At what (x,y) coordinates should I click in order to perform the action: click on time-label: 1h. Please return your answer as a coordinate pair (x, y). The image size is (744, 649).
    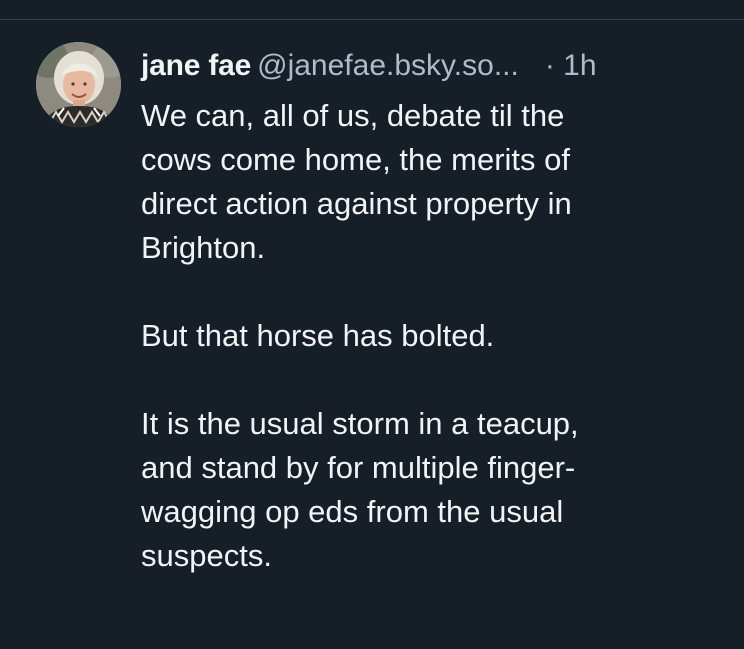
    Looking at the image, I should click on (580, 65).